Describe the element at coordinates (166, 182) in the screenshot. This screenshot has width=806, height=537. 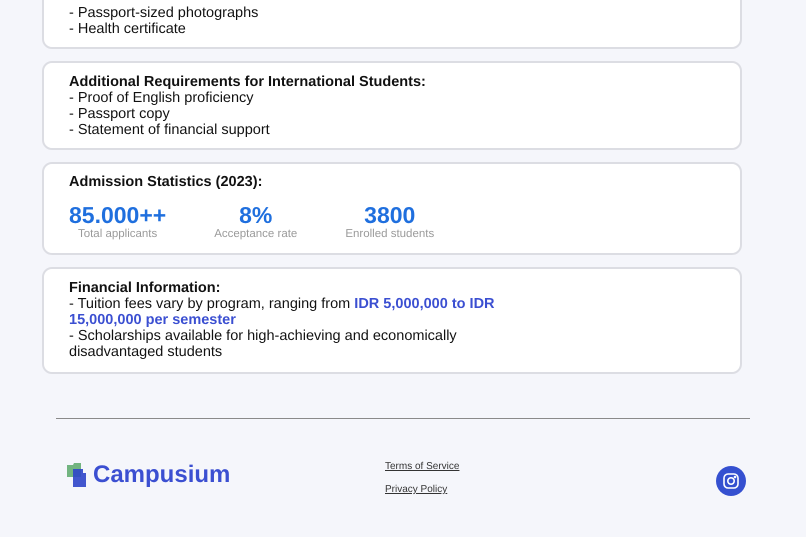
I see `card-title: Admission Statistics (2023):` at that location.